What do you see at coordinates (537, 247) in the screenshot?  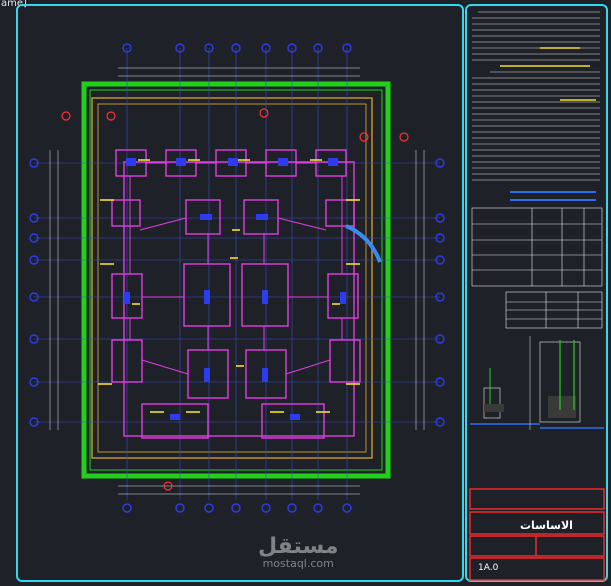 I see `footing-schedule-table` at bounding box center [537, 247].